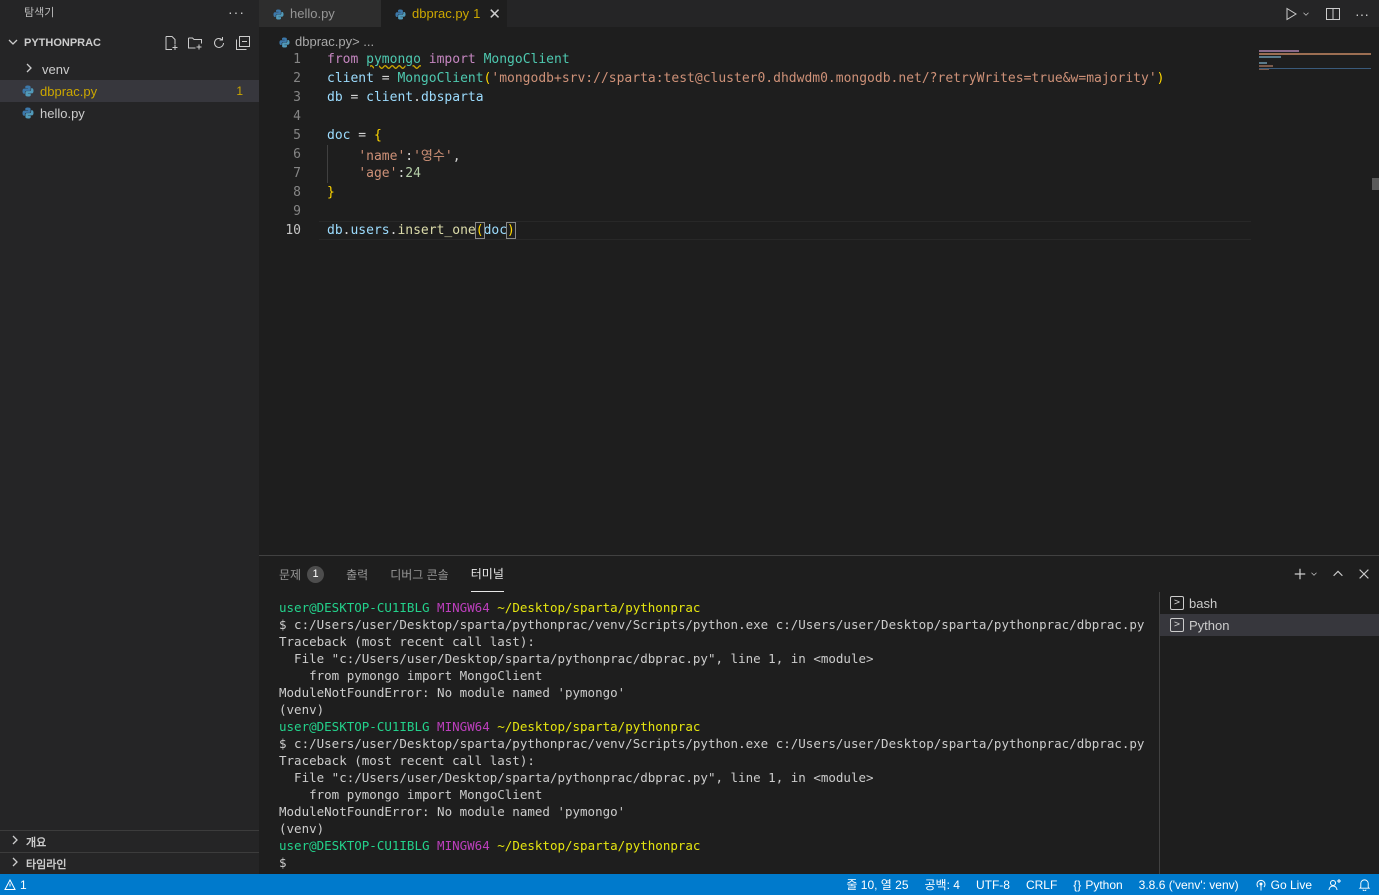 The height and width of the screenshot is (895, 1379). I want to click on timeline-label: 타임라인, so click(46, 864).